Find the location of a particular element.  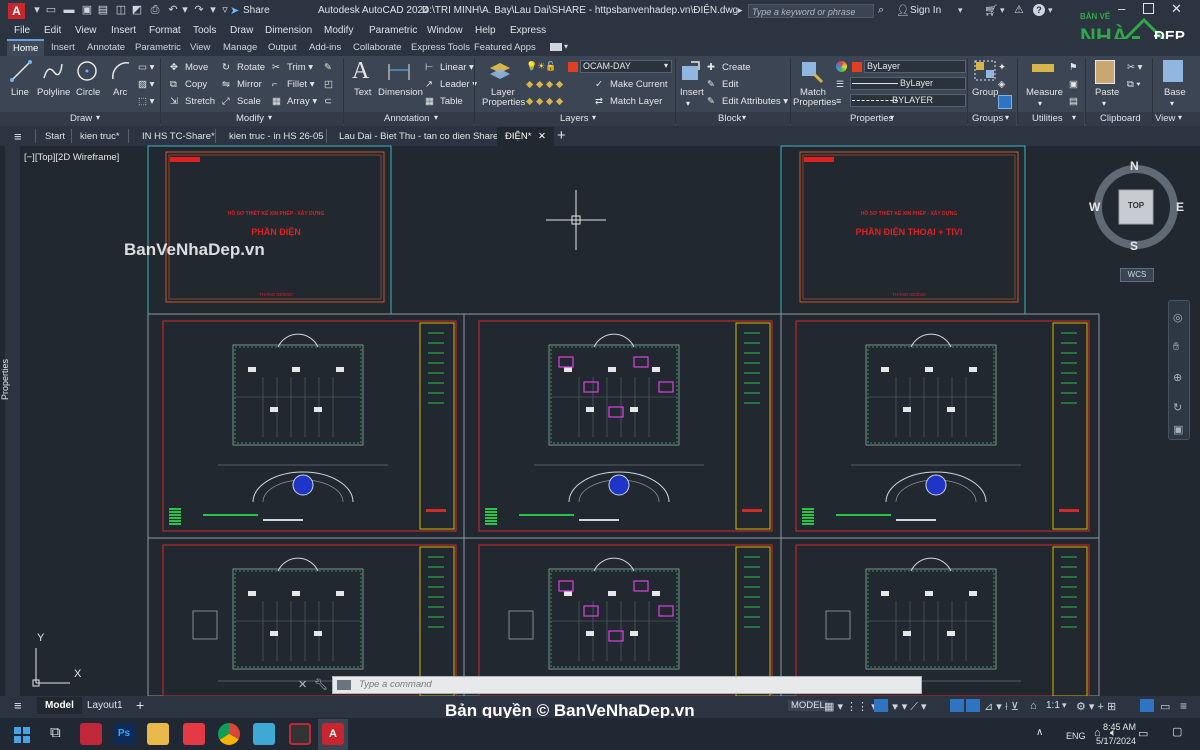

windows-taskbar is located at coordinates (600, 734).